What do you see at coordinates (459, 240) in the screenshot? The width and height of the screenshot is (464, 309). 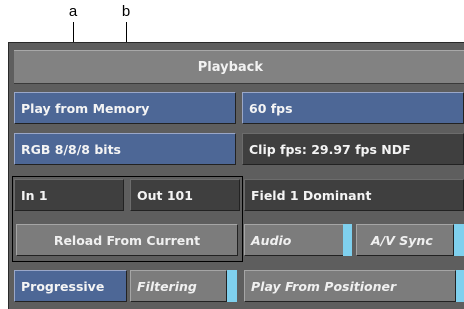 I see `av-sync-toggle-indicator` at bounding box center [459, 240].